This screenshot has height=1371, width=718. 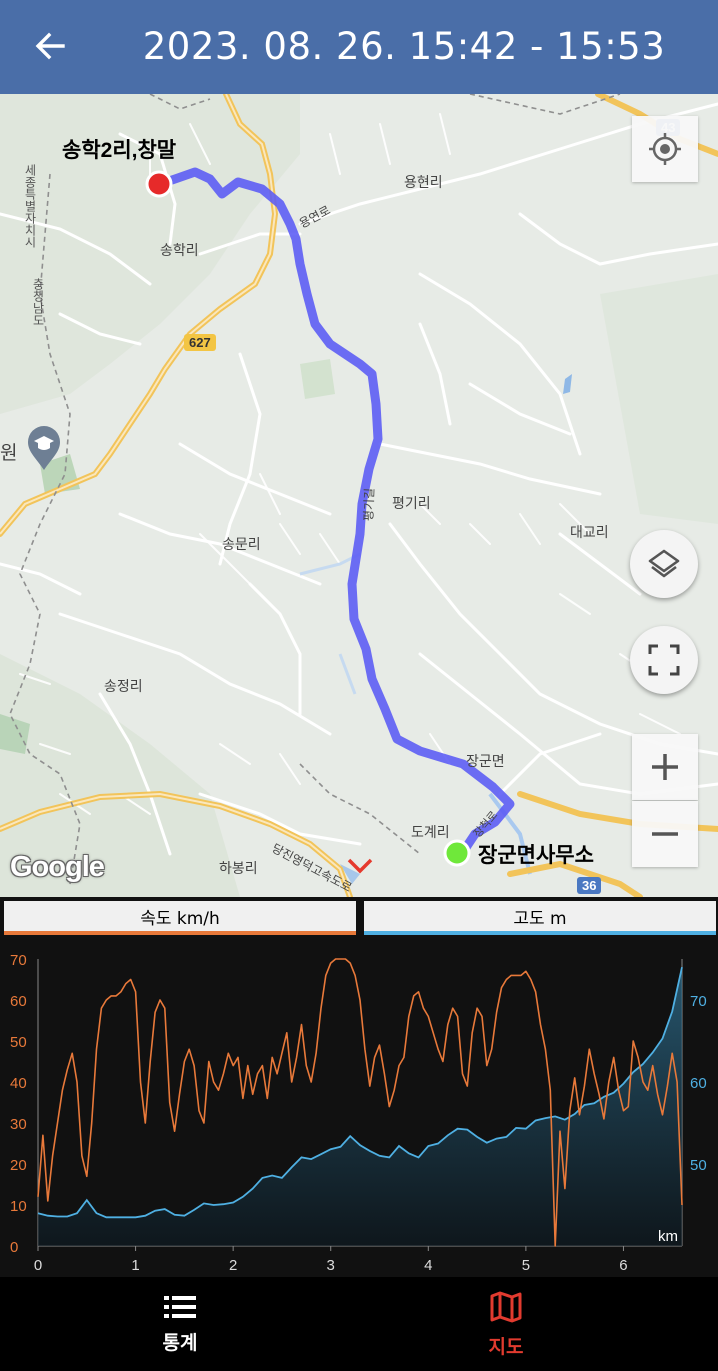 I want to click on place-label: 장군면, so click(x=485, y=761).